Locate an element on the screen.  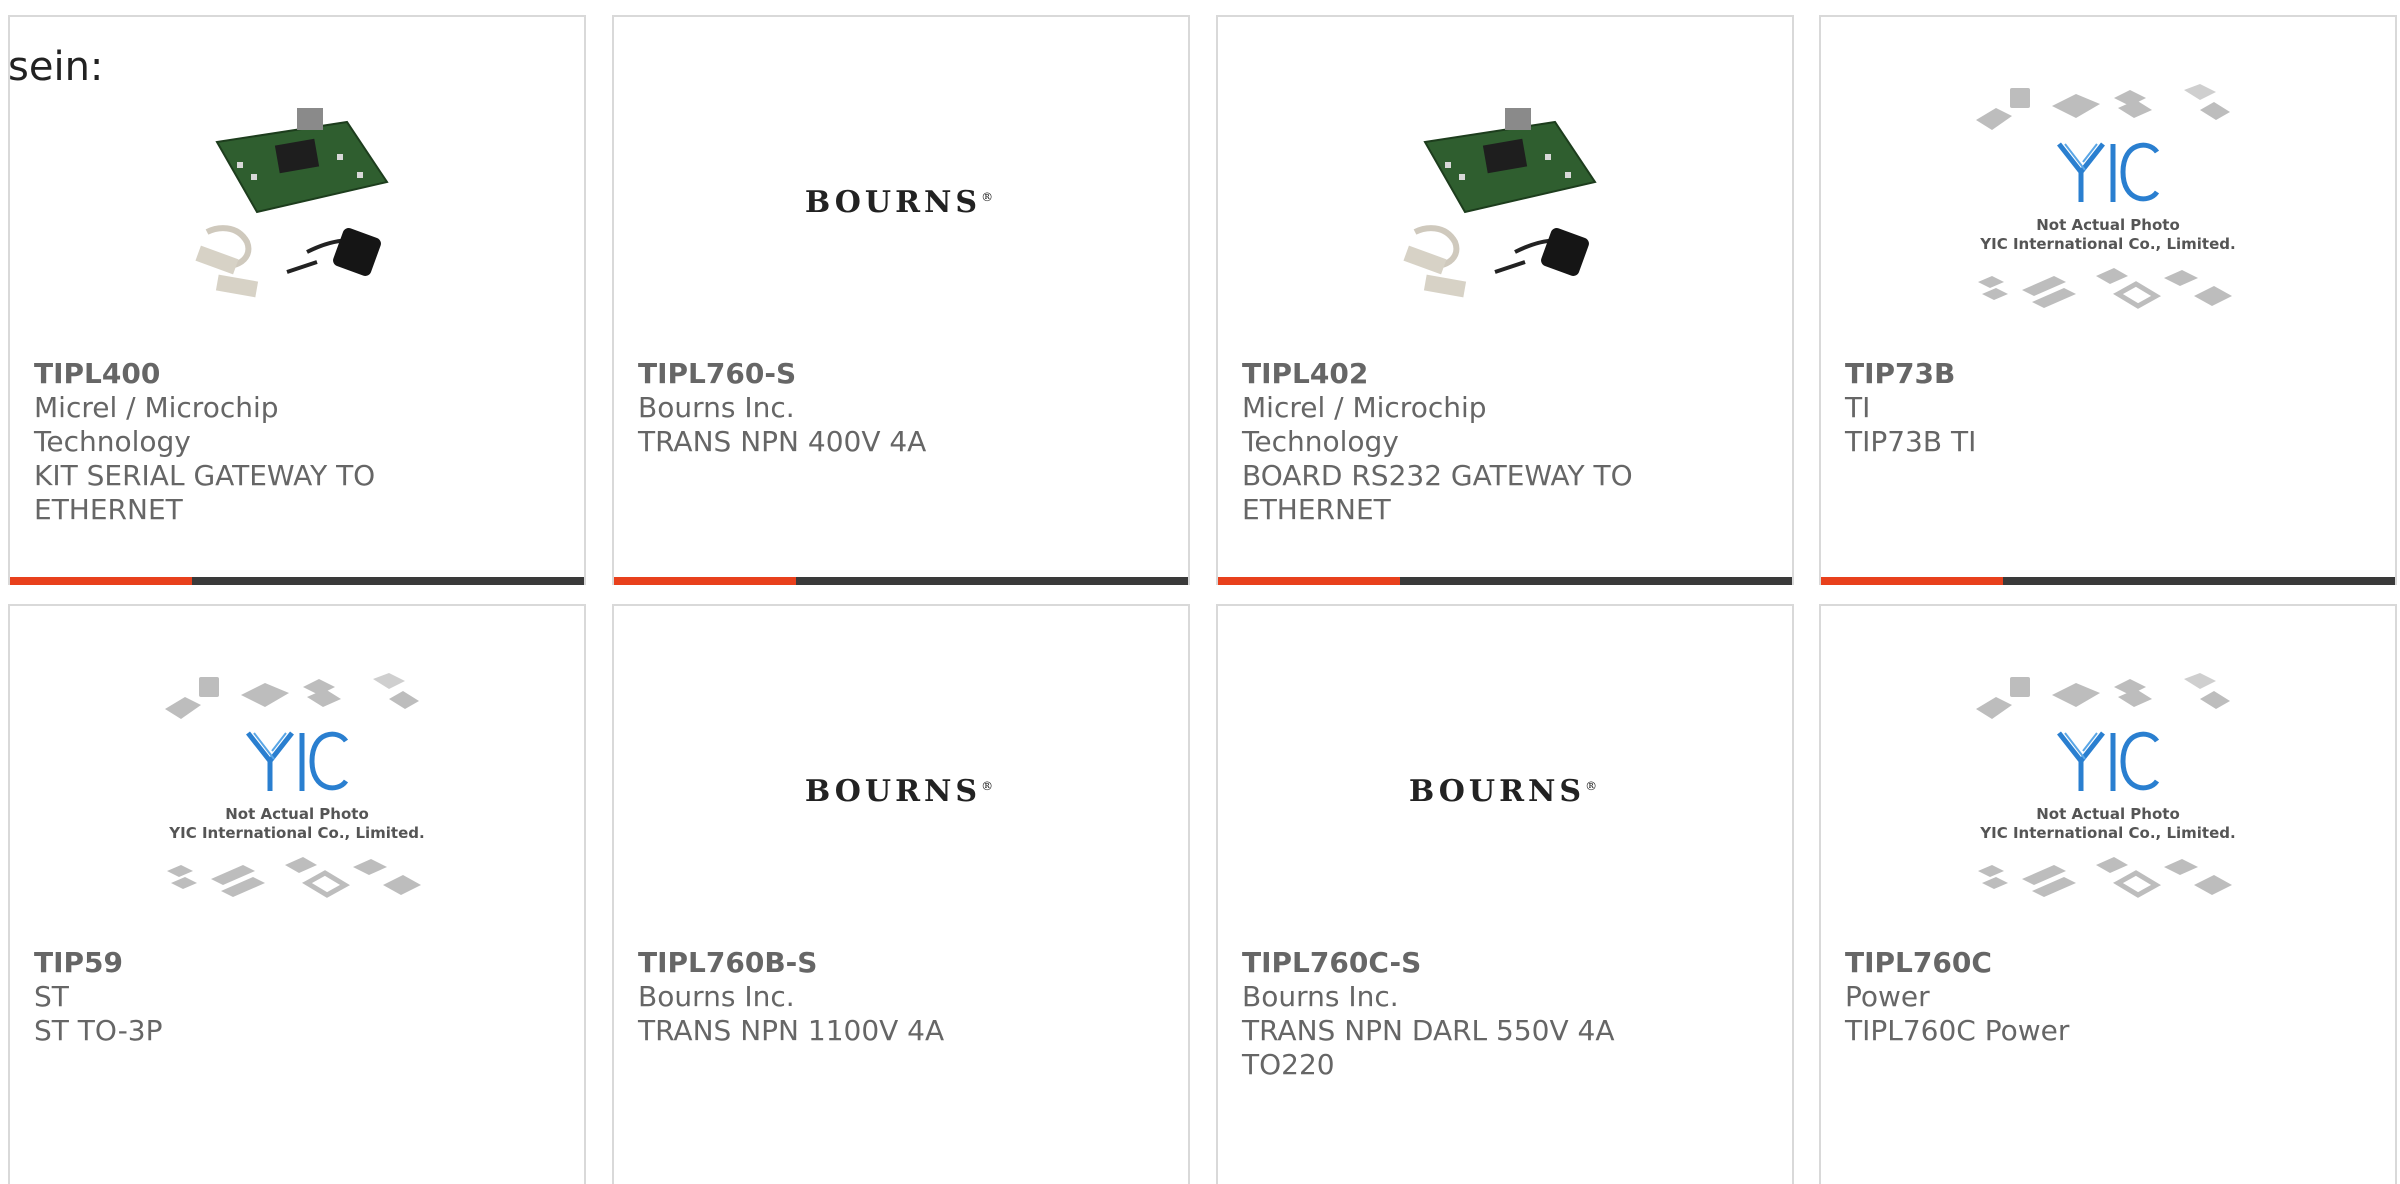
product-description: TIP73B TI is located at coordinates (1911, 441).